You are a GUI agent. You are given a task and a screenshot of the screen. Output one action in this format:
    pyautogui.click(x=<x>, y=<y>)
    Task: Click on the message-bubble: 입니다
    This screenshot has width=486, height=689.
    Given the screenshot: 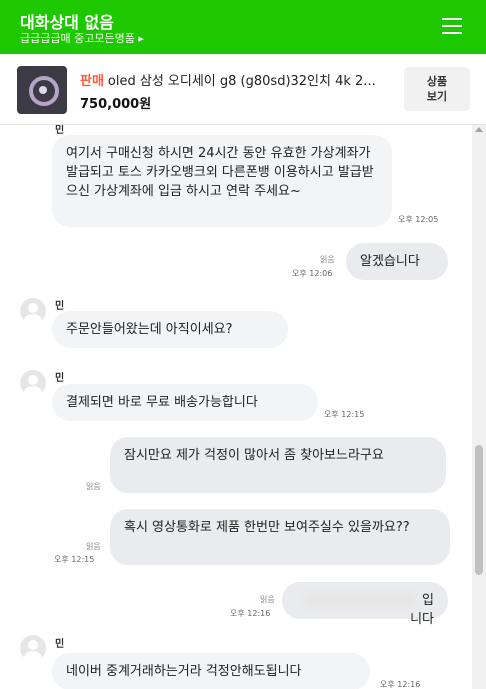 What is the action you would take?
    pyautogui.click(x=365, y=604)
    